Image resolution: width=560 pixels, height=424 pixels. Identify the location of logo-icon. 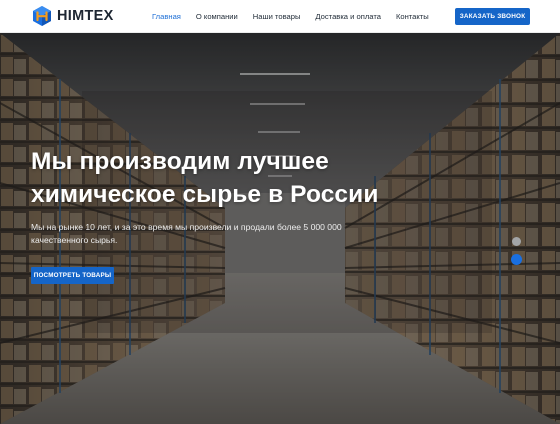
(42, 16).